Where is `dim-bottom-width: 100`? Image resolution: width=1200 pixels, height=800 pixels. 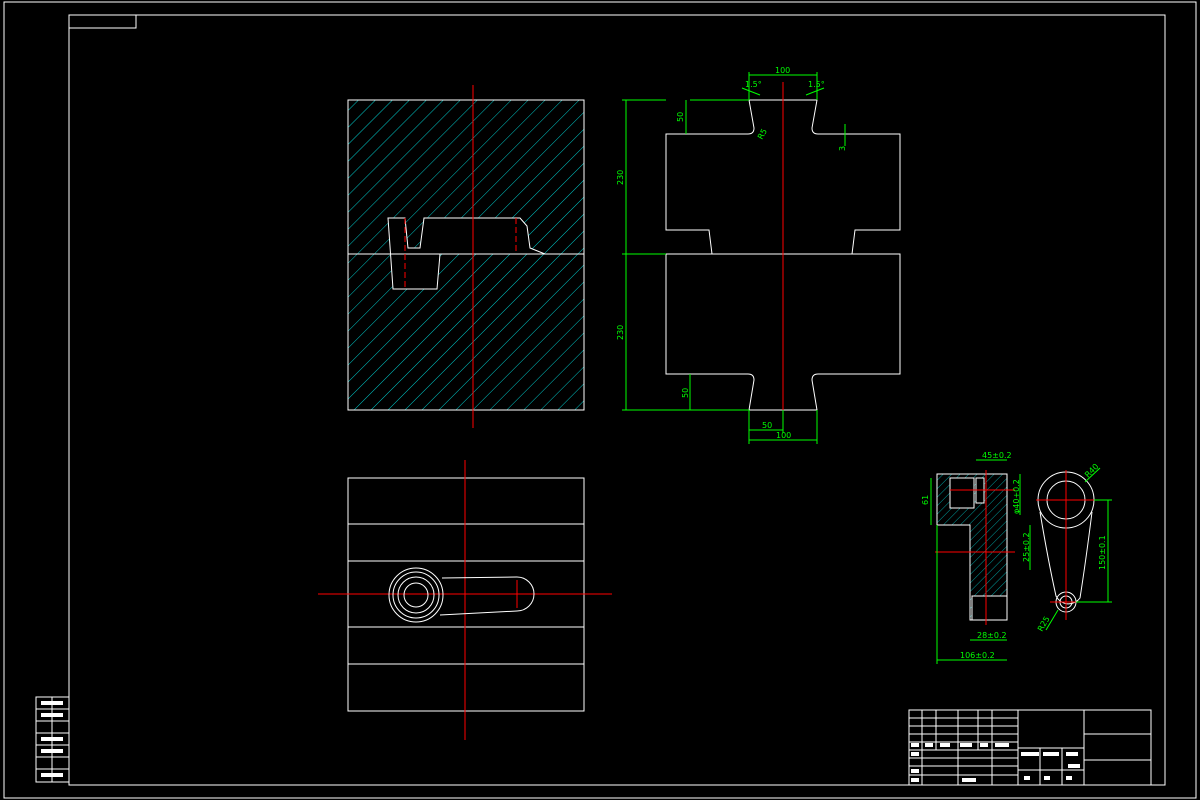 dim-bottom-width: 100 is located at coordinates (783, 435).